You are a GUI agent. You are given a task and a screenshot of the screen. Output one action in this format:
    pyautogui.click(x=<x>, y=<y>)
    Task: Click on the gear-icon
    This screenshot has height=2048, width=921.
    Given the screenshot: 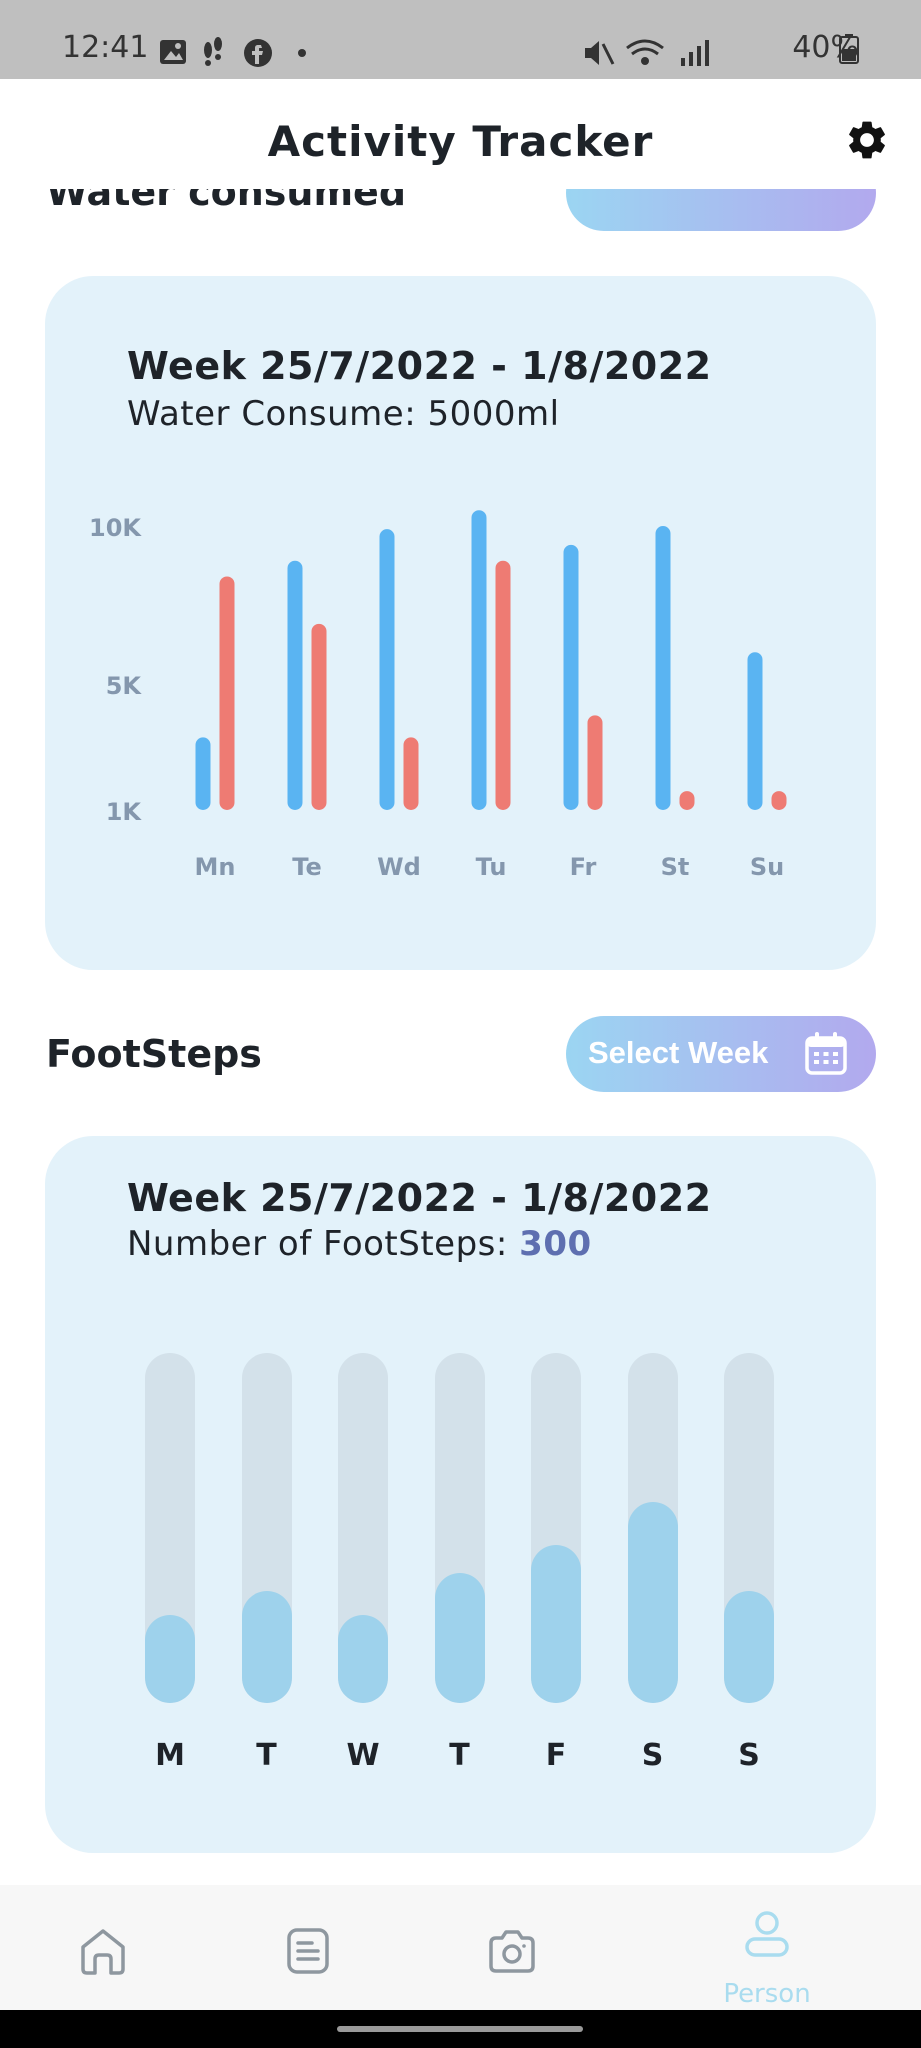 What is the action you would take?
    pyautogui.click(x=867, y=140)
    